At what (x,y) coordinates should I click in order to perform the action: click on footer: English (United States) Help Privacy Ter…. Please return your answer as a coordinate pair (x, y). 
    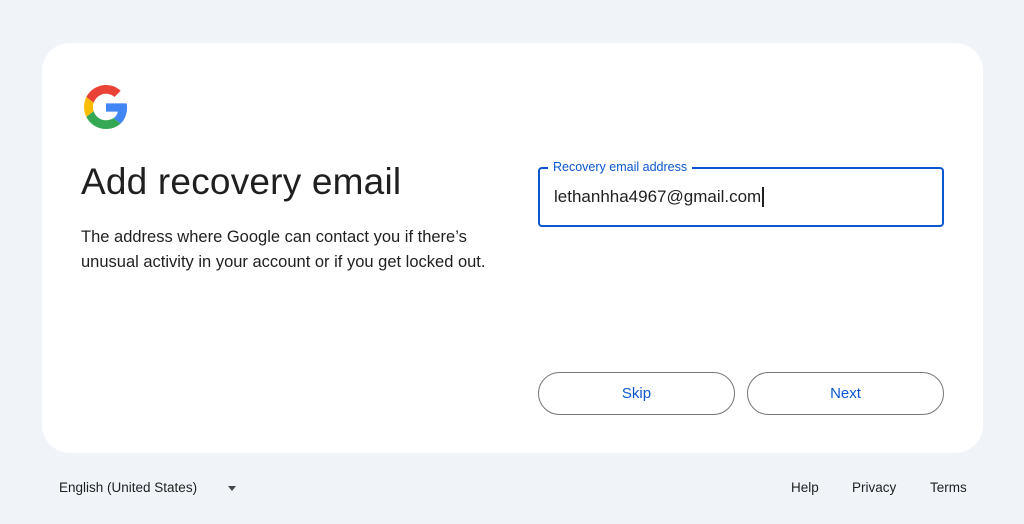
    Looking at the image, I should click on (512, 488).